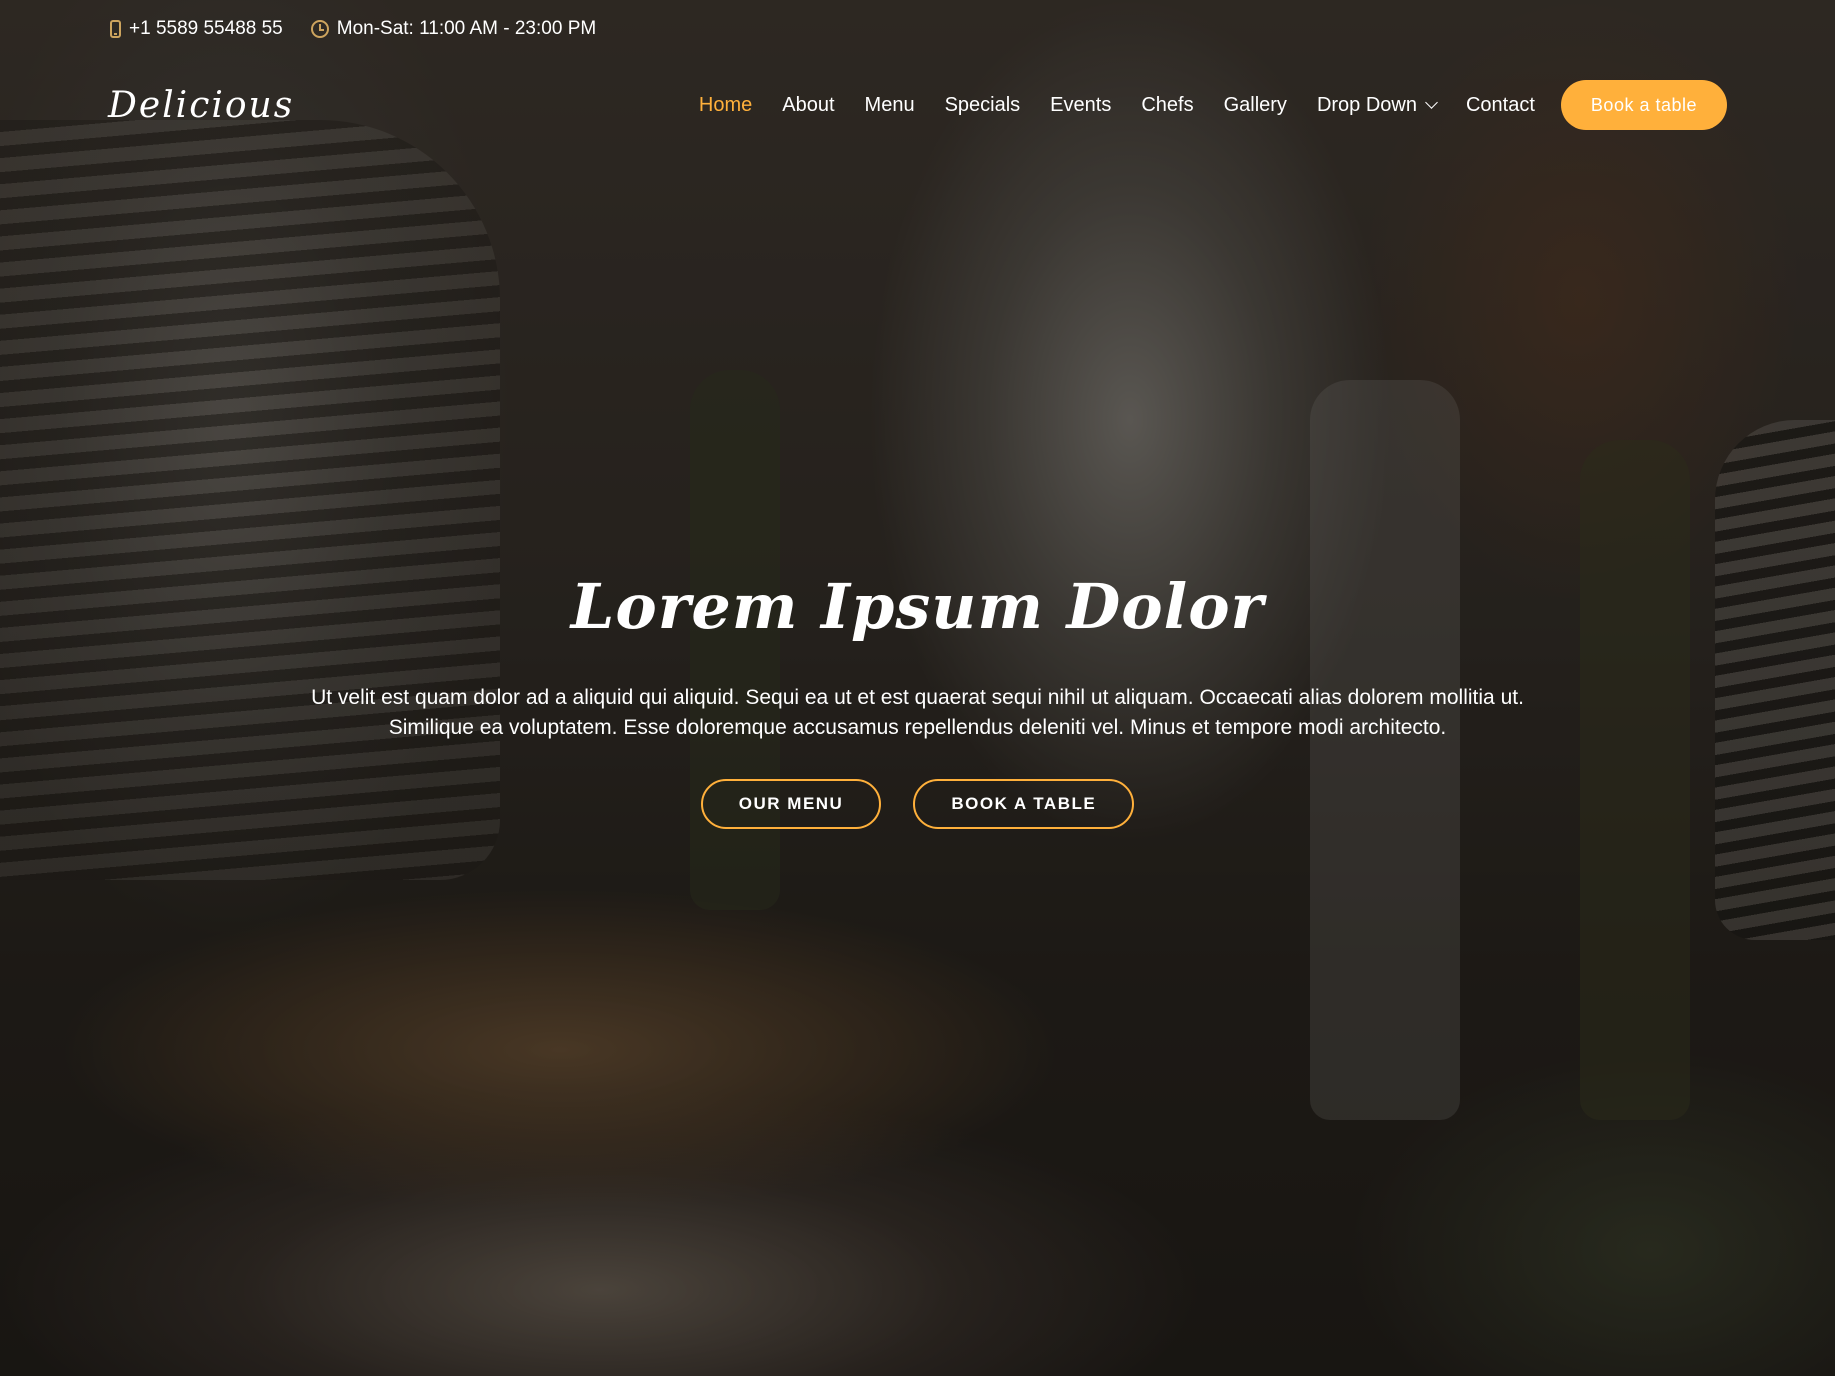 The width and height of the screenshot is (1835, 1376). What do you see at coordinates (1080, 105) in the screenshot?
I see `nav-events: Events` at bounding box center [1080, 105].